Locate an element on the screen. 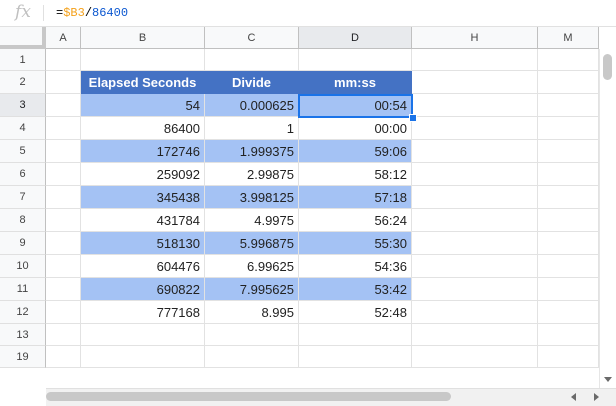  table-data-cell: 604476 is located at coordinates (143, 266).